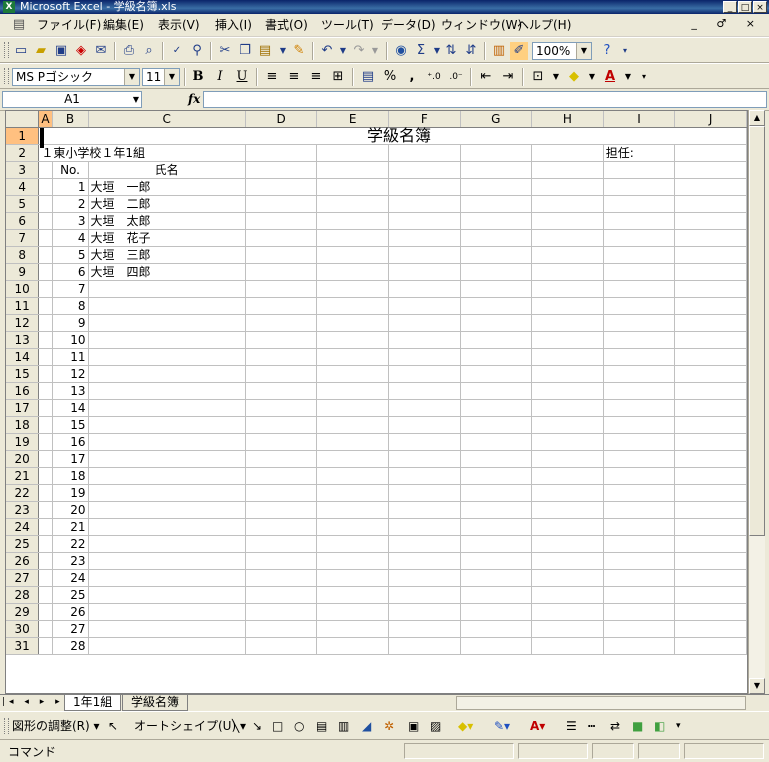 The width and height of the screenshot is (769, 762). What do you see at coordinates (167, 272) in the screenshot?
I see `student-name-cell: 大垣 四郎` at bounding box center [167, 272].